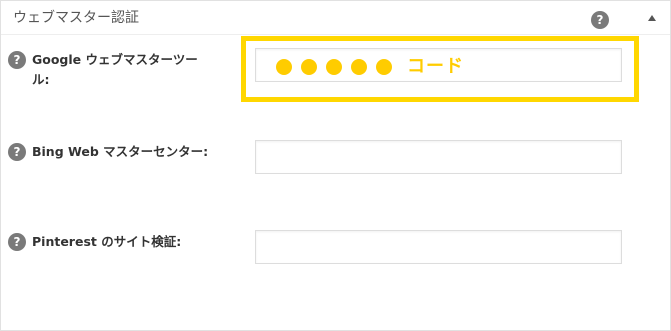 This screenshot has height=331, width=671. I want to click on google-webmaster-label: Google ウェブマスターツール:, so click(115, 69).